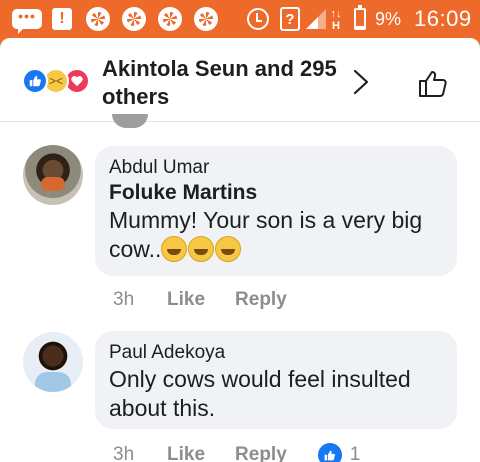 The height and width of the screenshot is (462, 480). Describe the element at coordinates (174, 249) in the screenshot. I see `sweat-smile-emoji` at that location.